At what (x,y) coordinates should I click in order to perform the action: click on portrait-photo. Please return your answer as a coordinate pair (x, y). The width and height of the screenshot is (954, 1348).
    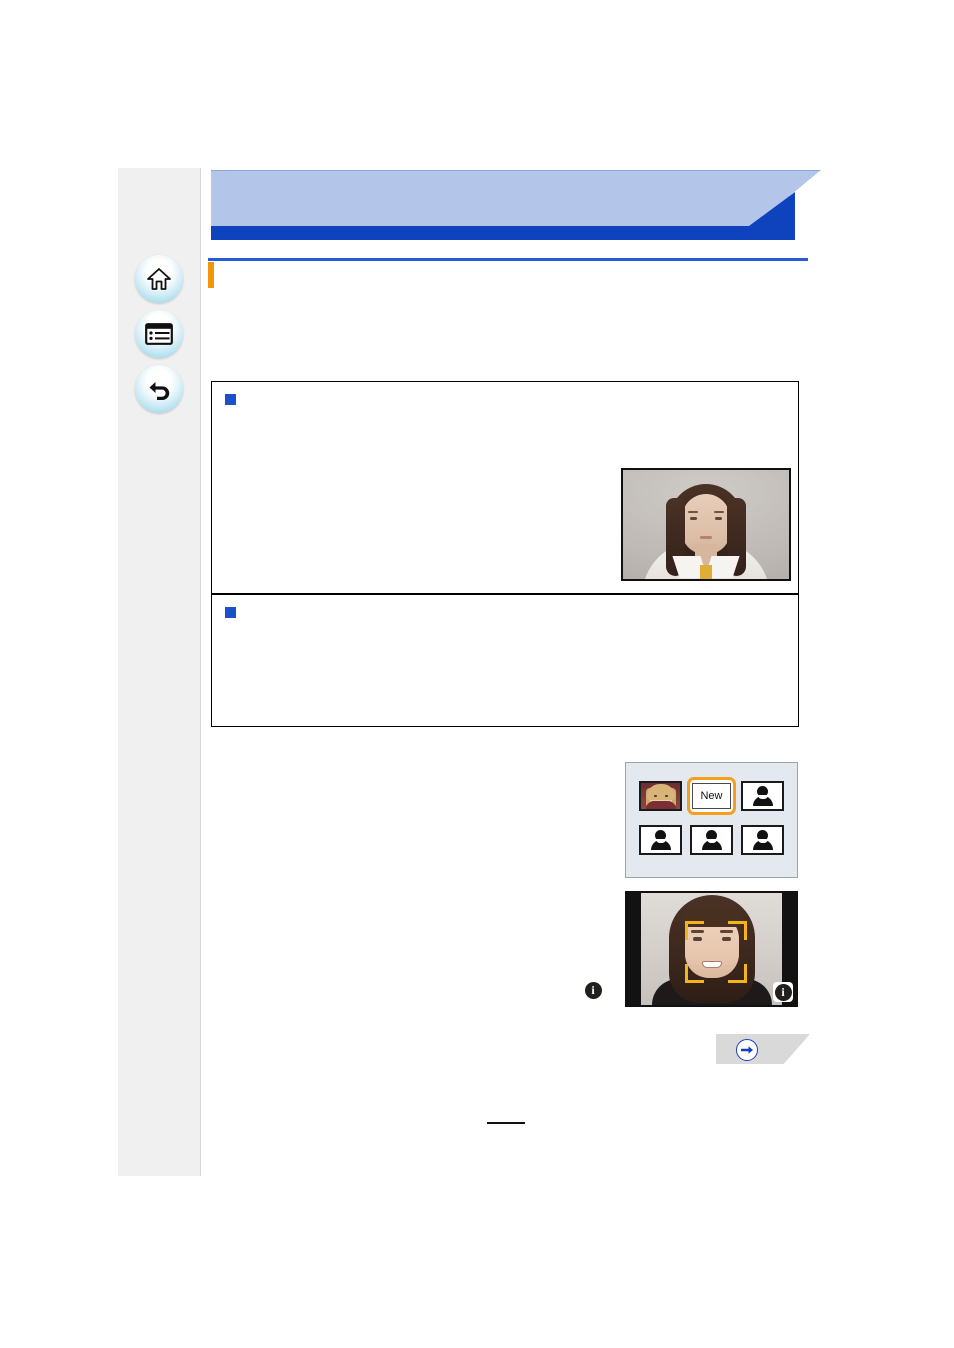
    Looking at the image, I should click on (706, 524).